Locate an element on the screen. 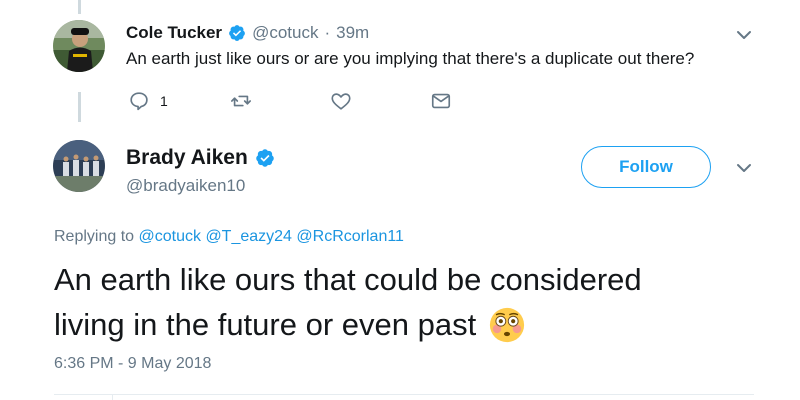 This screenshot has height=400, width=800. tweet-text-line-2: living in the future or even past is located at coordinates (414, 324).